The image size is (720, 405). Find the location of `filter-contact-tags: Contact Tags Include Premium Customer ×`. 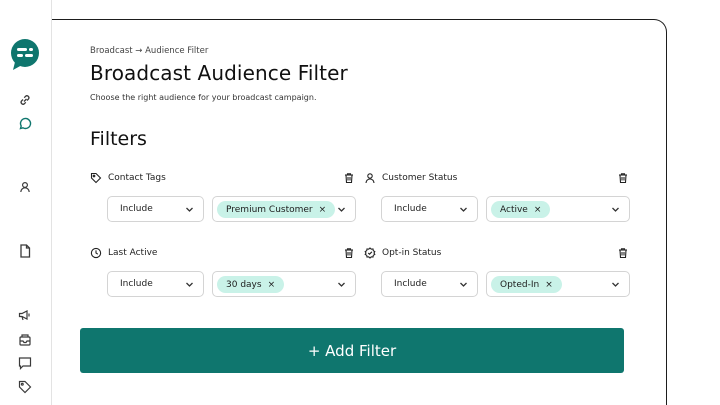

filter-contact-tags: Contact Tags Include Premium Customer × is located at coordinates (223, 196).